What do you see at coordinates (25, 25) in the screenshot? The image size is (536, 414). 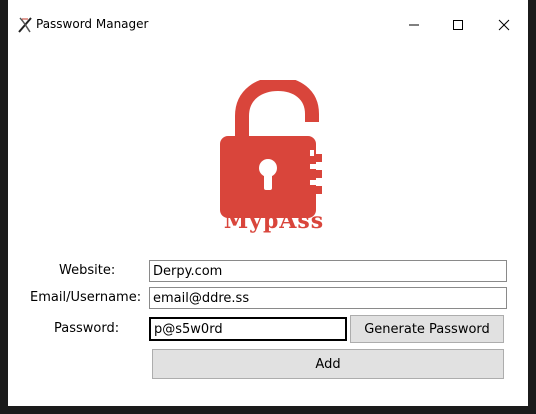 I see `tk-feather-icon` at bounding box center [25, 25].